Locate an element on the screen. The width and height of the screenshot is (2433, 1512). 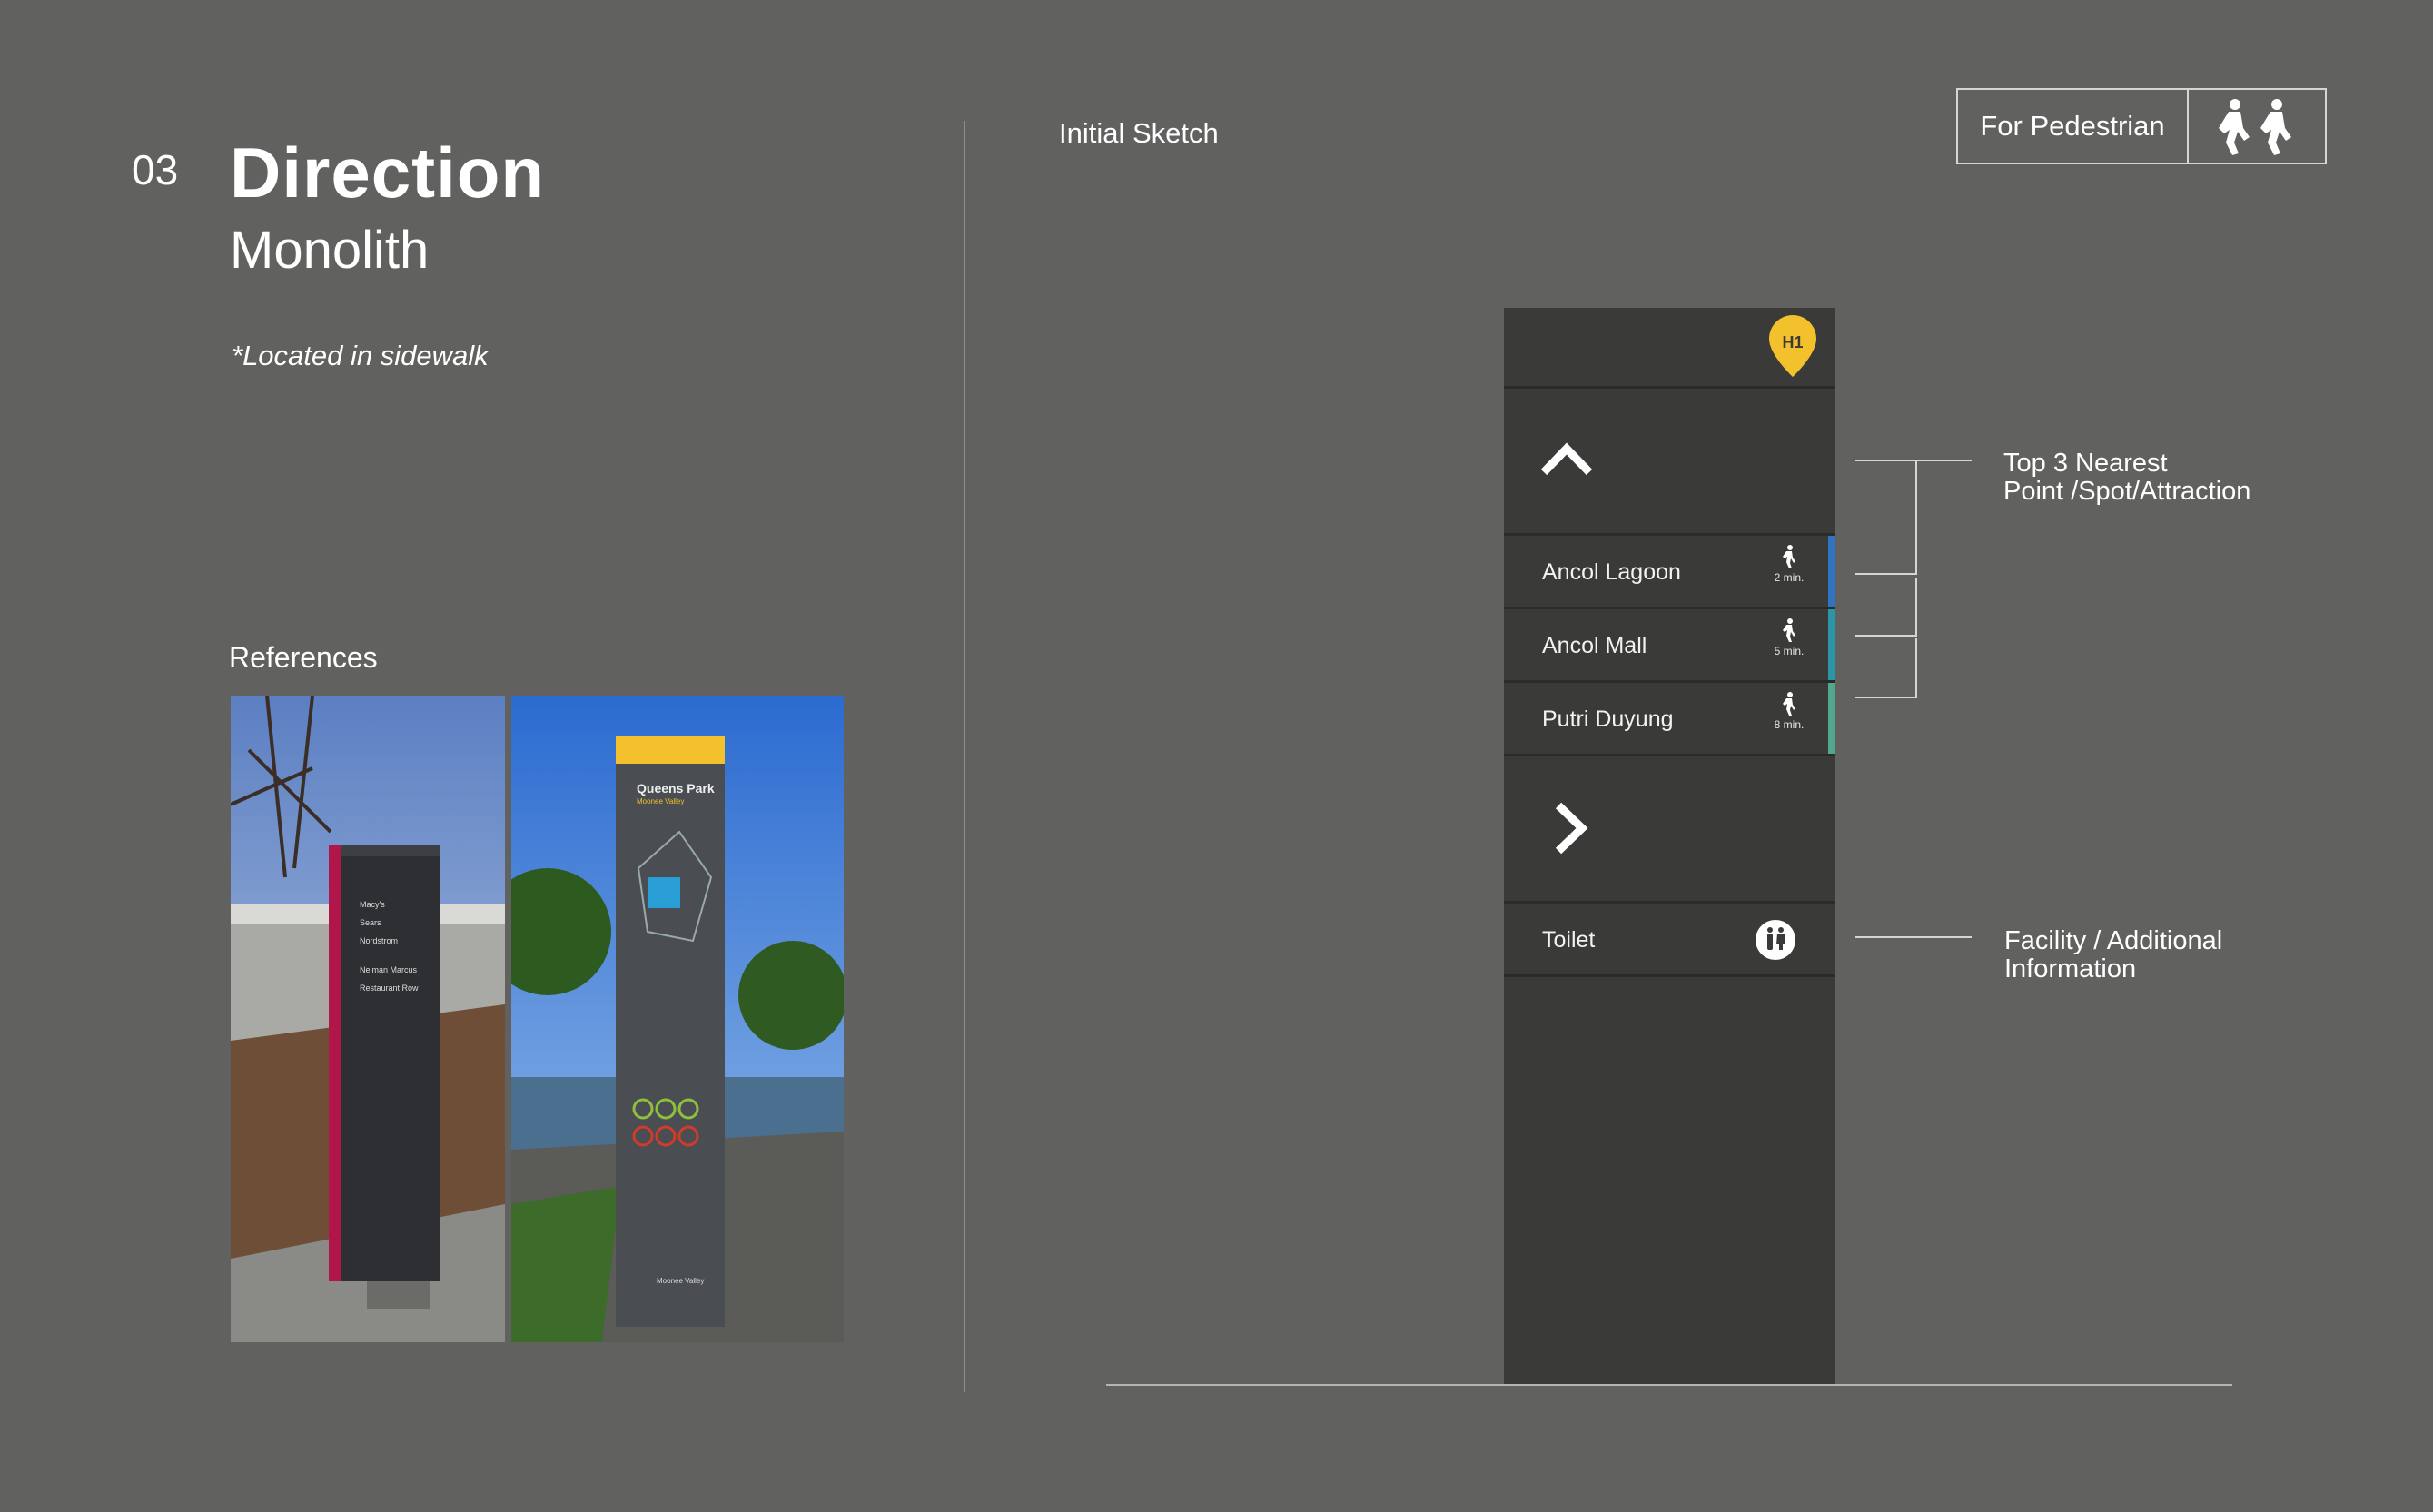
reference-photo-queens-park: Queens Park Moonee Valley Moonee Valley is located at coordinates (677, 1019).